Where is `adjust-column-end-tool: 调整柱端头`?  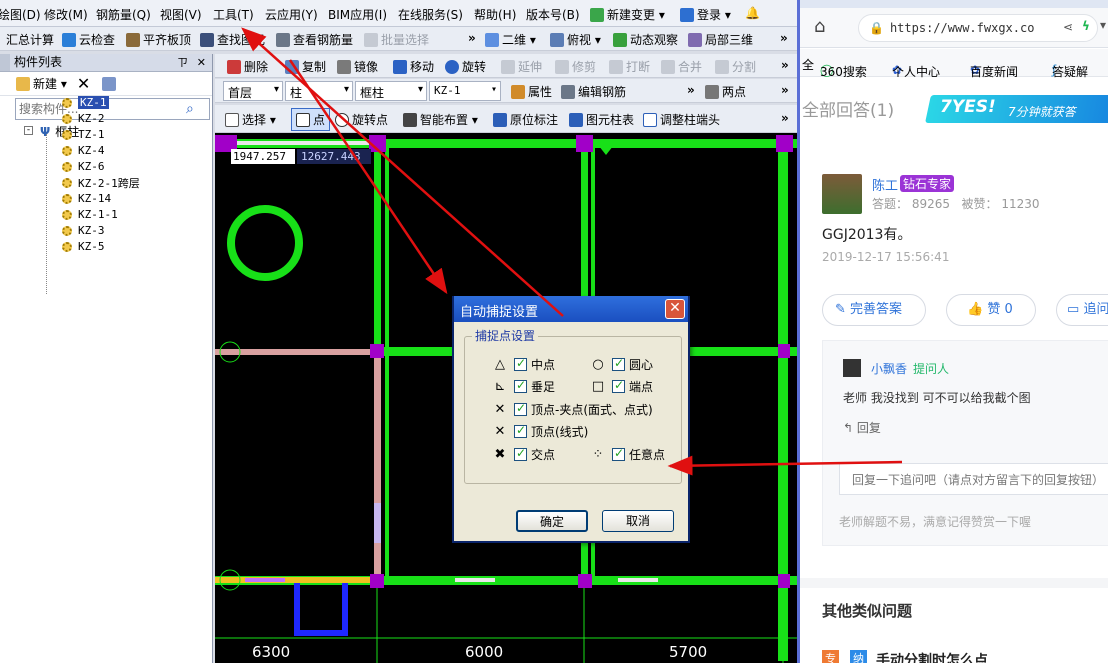 adjust-column-end-tool: 调整柱端头 is located at coordinates (681, 119).